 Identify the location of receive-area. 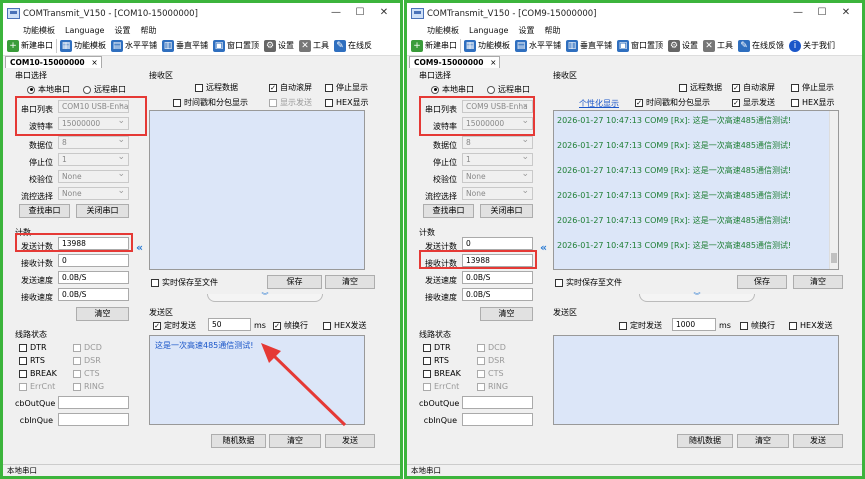
(257, 190).